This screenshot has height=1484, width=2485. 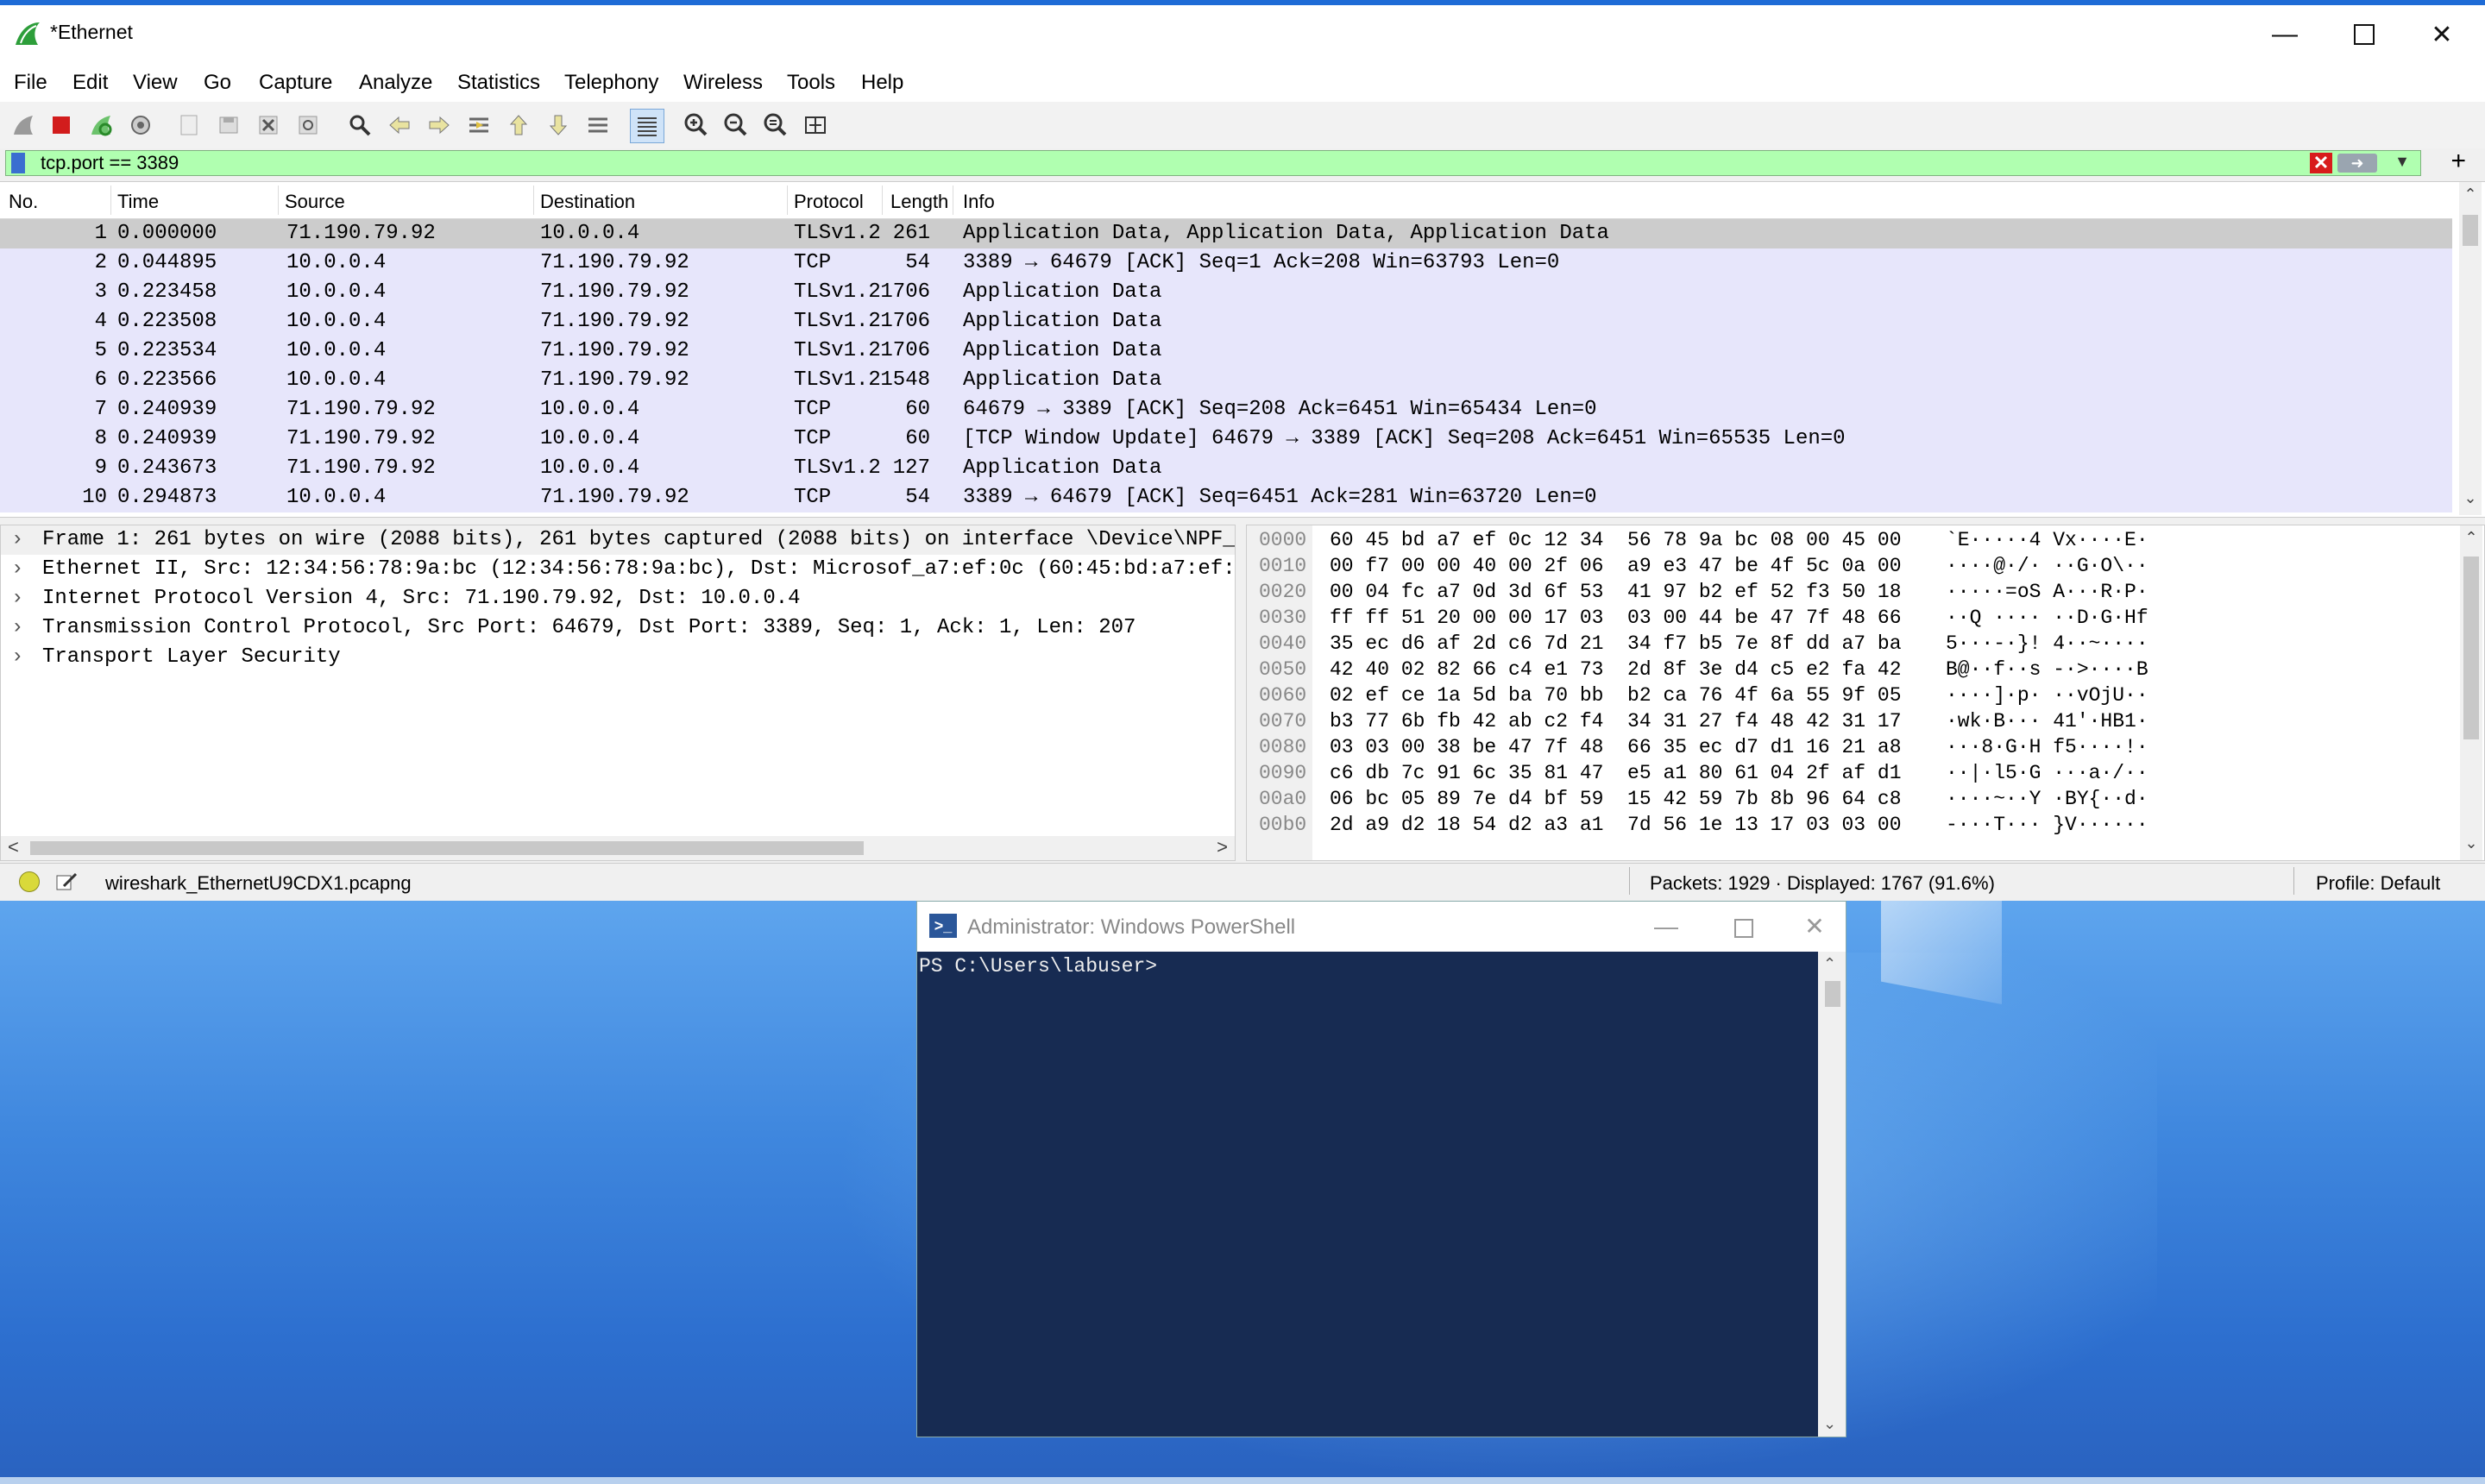 I want to click on go-to-packet-icon, so click(x=478, y=125).